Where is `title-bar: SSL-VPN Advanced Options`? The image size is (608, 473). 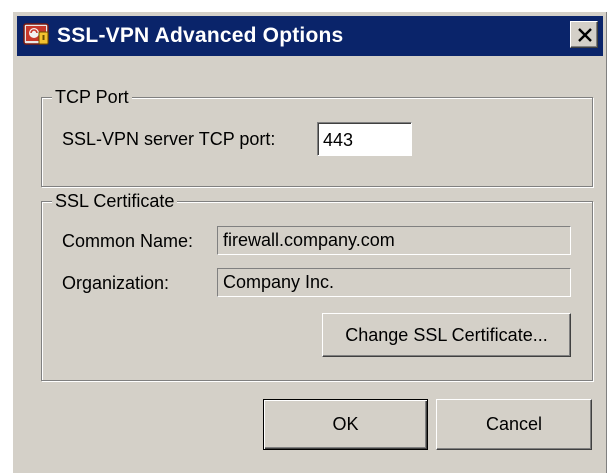
title-bar: SSL-VPN Advanced Options is located at coordinates (310, 36).